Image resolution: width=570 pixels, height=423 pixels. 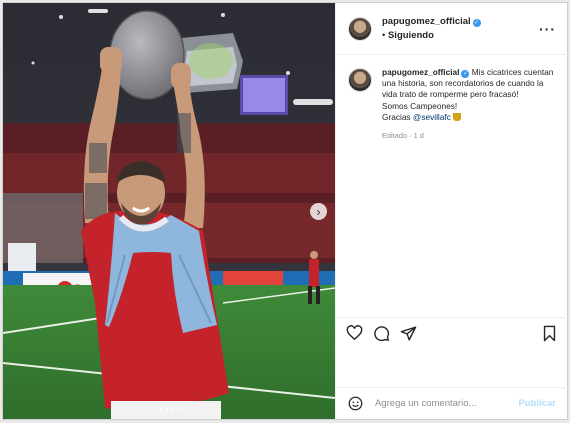 I want to click on edited-timestamp: Editado · 1 d, so click(x=403, y=136).